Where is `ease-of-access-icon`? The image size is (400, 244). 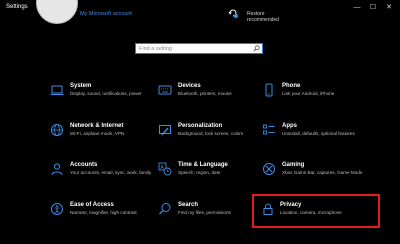 ease-of-access-icon is located at coordinates (57, 209).